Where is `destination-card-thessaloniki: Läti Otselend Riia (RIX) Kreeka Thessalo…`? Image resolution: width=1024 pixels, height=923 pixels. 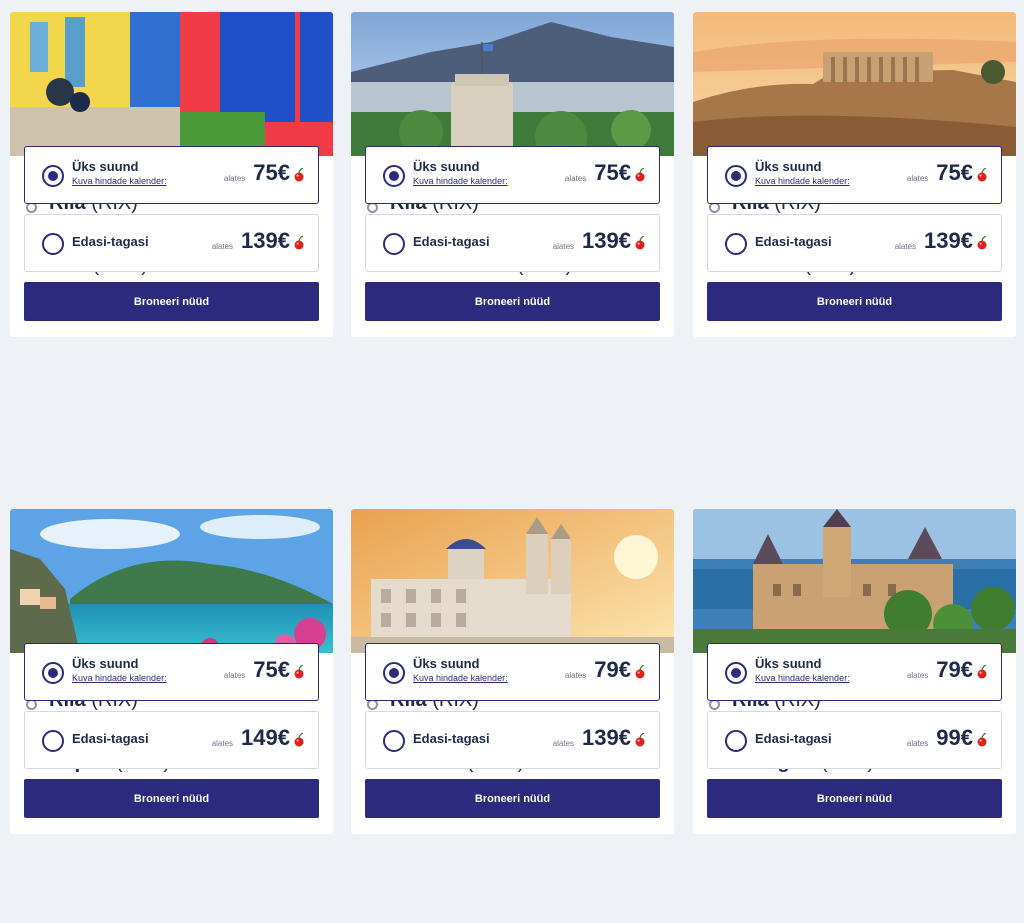 destination-card-thessaloniki: Läti Otselend Riia (RIX) Kreeka Thessalo… is located at coordinates (512, 174).